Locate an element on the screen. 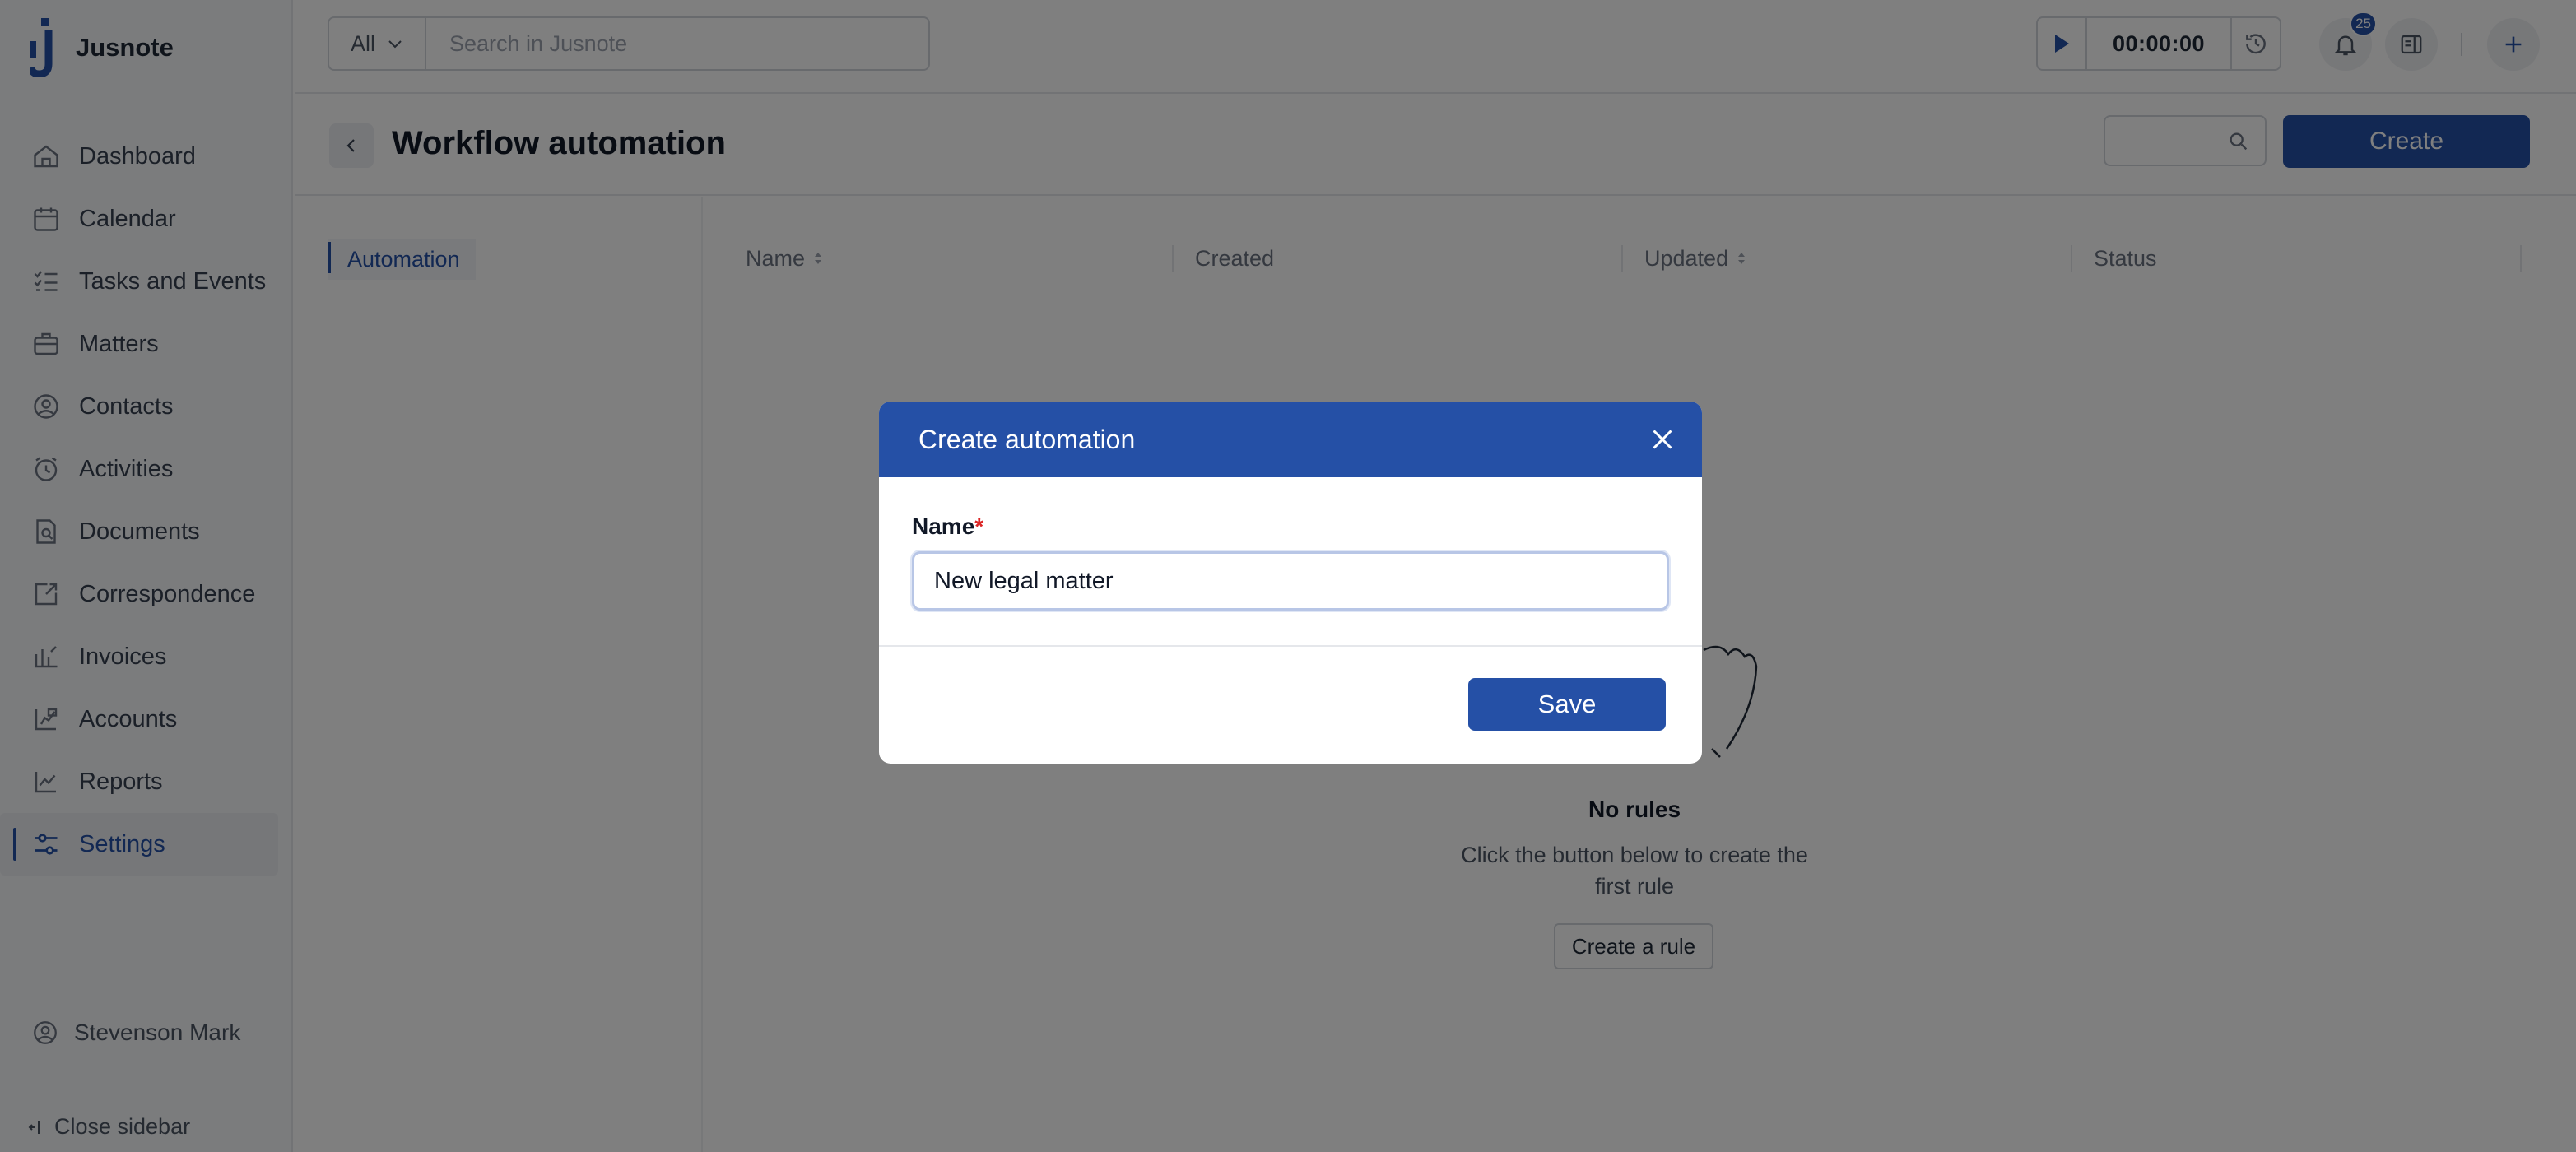  automation-name-input is located at coordinates (1290, 581).